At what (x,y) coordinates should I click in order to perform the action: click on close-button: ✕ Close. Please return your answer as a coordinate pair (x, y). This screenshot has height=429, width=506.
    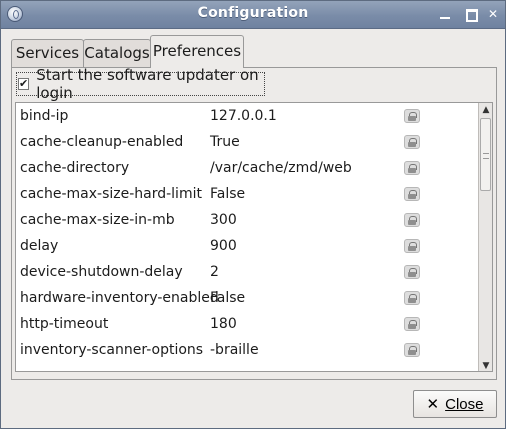
    Looking at the image, I should click on (455, 404).